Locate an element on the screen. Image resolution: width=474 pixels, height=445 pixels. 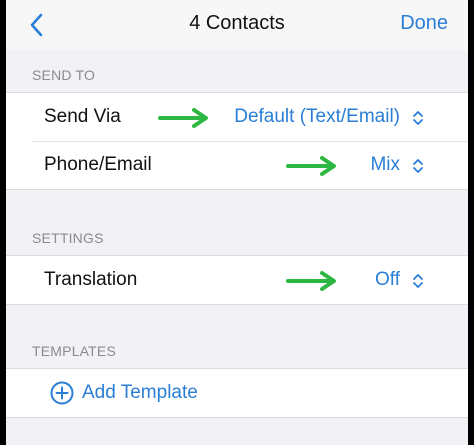
phone-email-label: Phone/Email is located at coordinates (98, 164).